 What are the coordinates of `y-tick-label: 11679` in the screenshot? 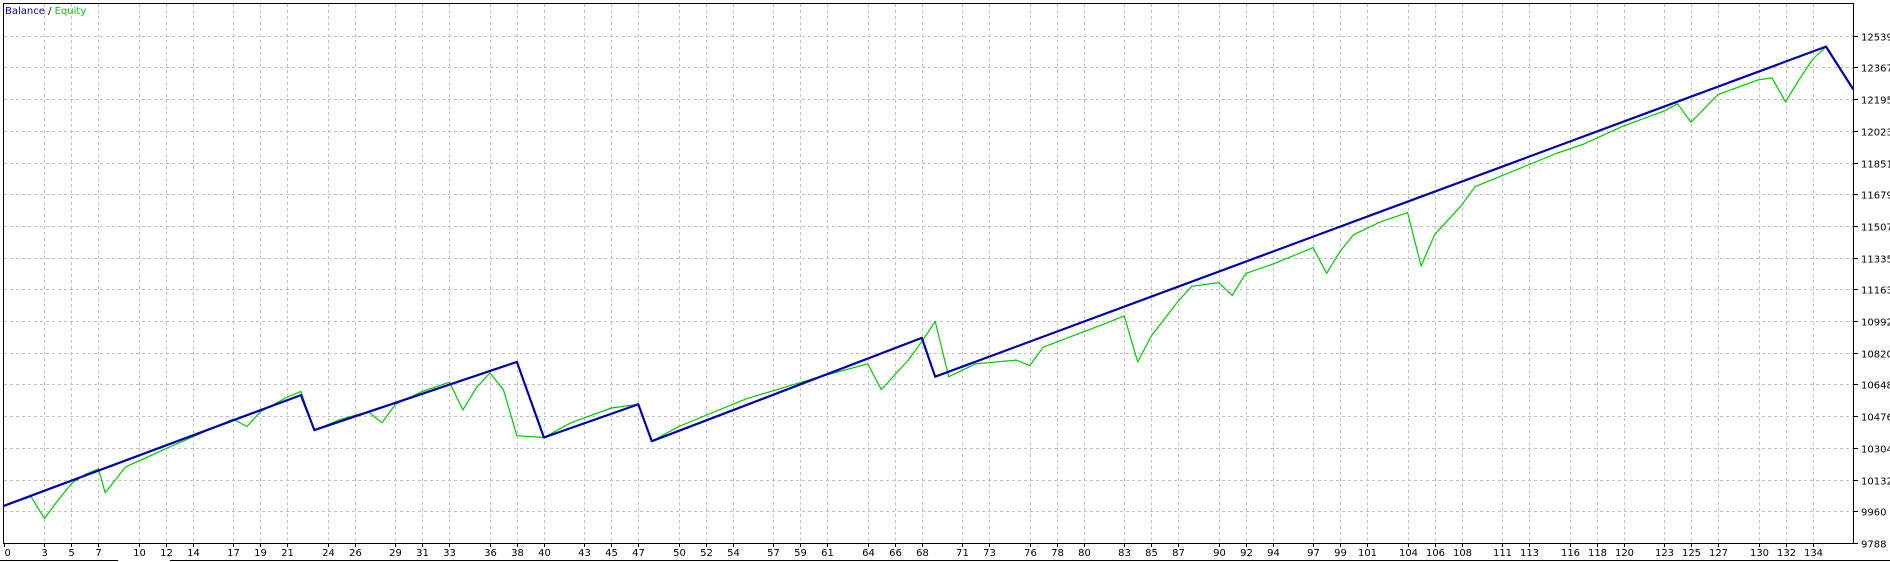 It's located at (1875, 196).